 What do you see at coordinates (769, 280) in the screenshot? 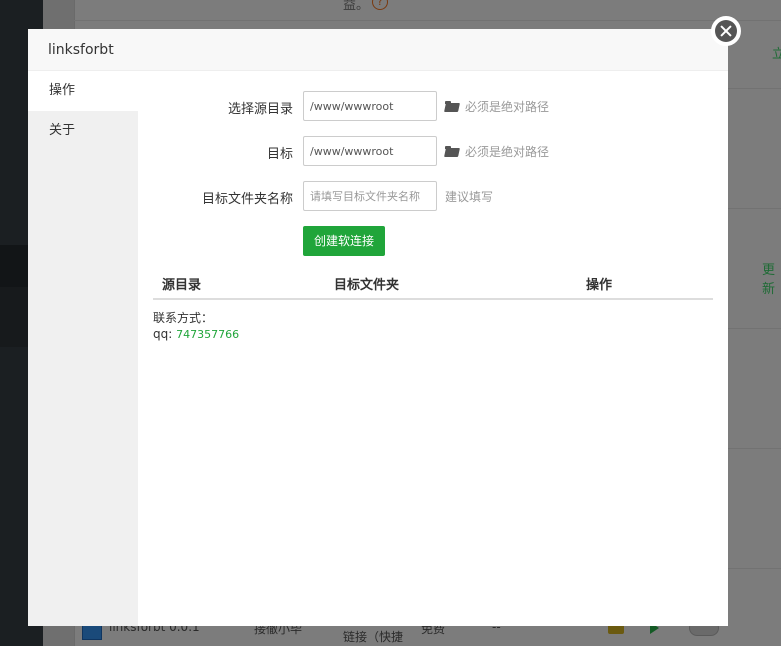
I see `background-link: 更新` at bounding box center [769, 280].